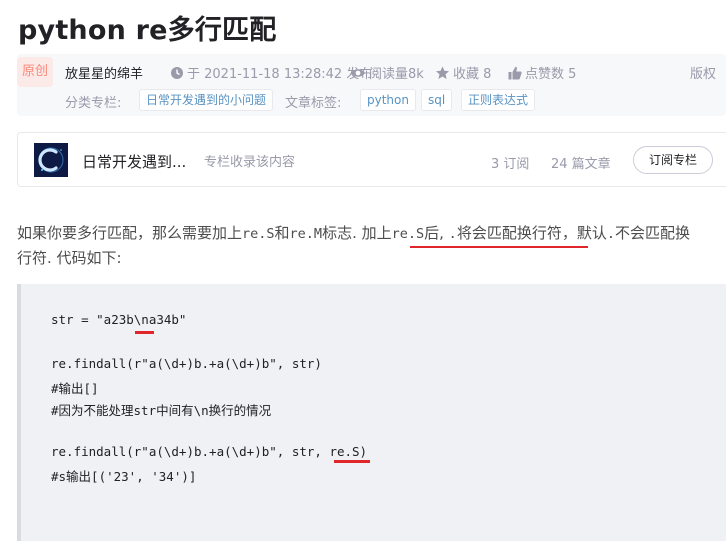 The width and height of the screenshot is (726, 541). What do you see at coordinates (177, 72) in the screenshot?
I see `clock-icon` at bounding box center [177, 72].